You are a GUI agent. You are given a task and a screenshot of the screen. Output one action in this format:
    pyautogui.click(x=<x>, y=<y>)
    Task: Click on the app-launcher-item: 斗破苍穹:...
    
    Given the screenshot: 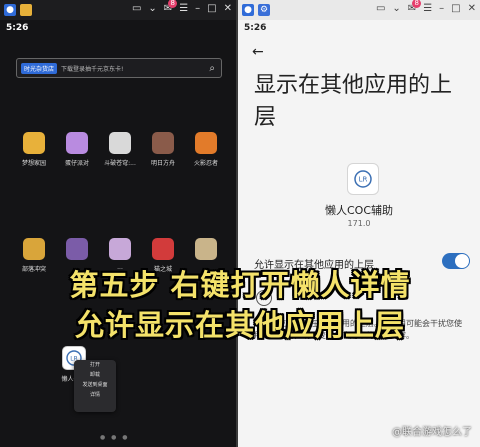 What is the action you would take?
    pyautogui.click(x=120, y=149)
    